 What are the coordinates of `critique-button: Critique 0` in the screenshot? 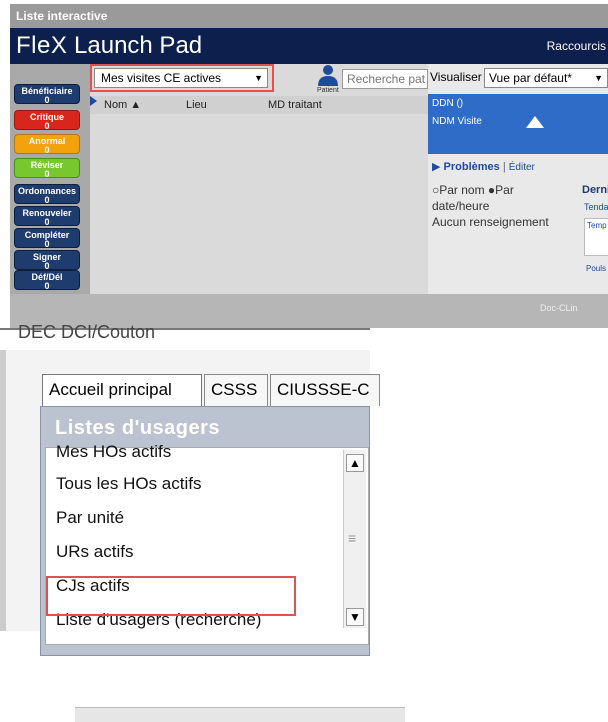 It's located at (47, 120).